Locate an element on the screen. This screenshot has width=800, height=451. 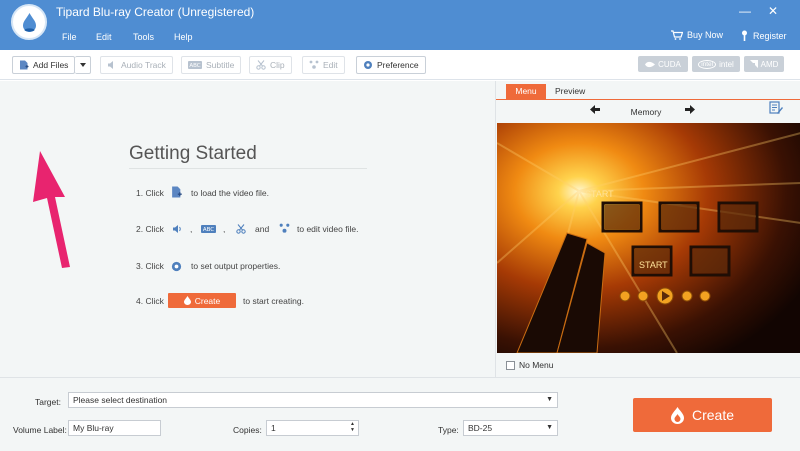
copies-stepper: 1 ▲ ▼ is located at coordinates (312, 428).